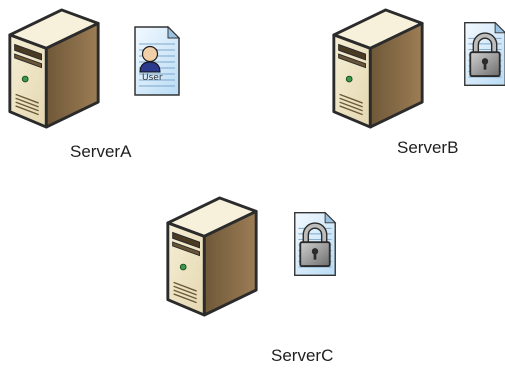 The height and width of the screenshot is (369, 505). What do you see at coordinates (302, 355) in the screenshot?
I see `server-label: ServerC` at bounding box center [302, 355].